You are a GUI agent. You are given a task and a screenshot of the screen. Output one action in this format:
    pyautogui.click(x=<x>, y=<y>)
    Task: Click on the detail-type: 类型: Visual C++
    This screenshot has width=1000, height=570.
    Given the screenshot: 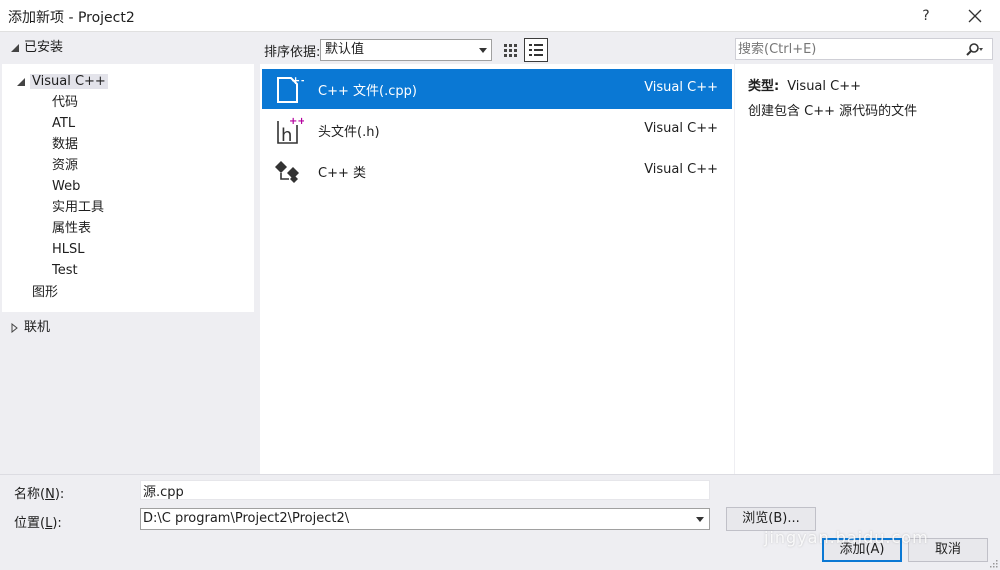 What is the action you would take?
    pyautogui.click(x=804, y=84)
    